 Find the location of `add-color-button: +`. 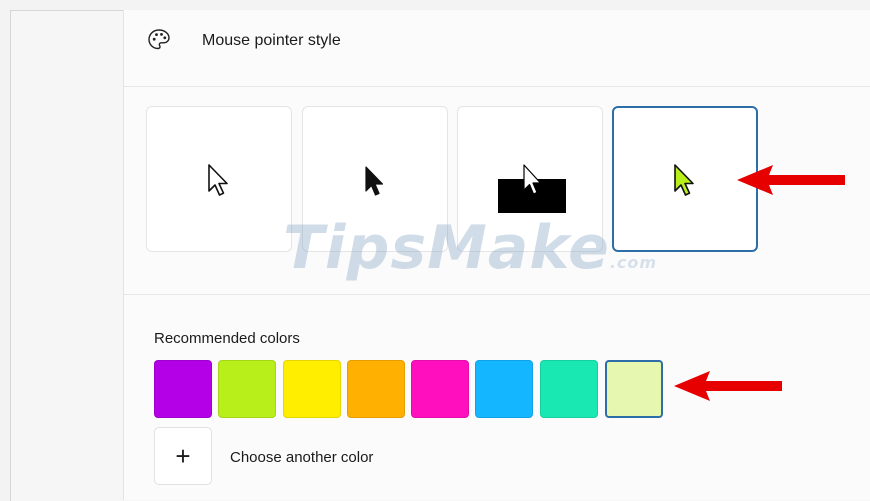

add-color-button: + is located at coordinates (183, 456).